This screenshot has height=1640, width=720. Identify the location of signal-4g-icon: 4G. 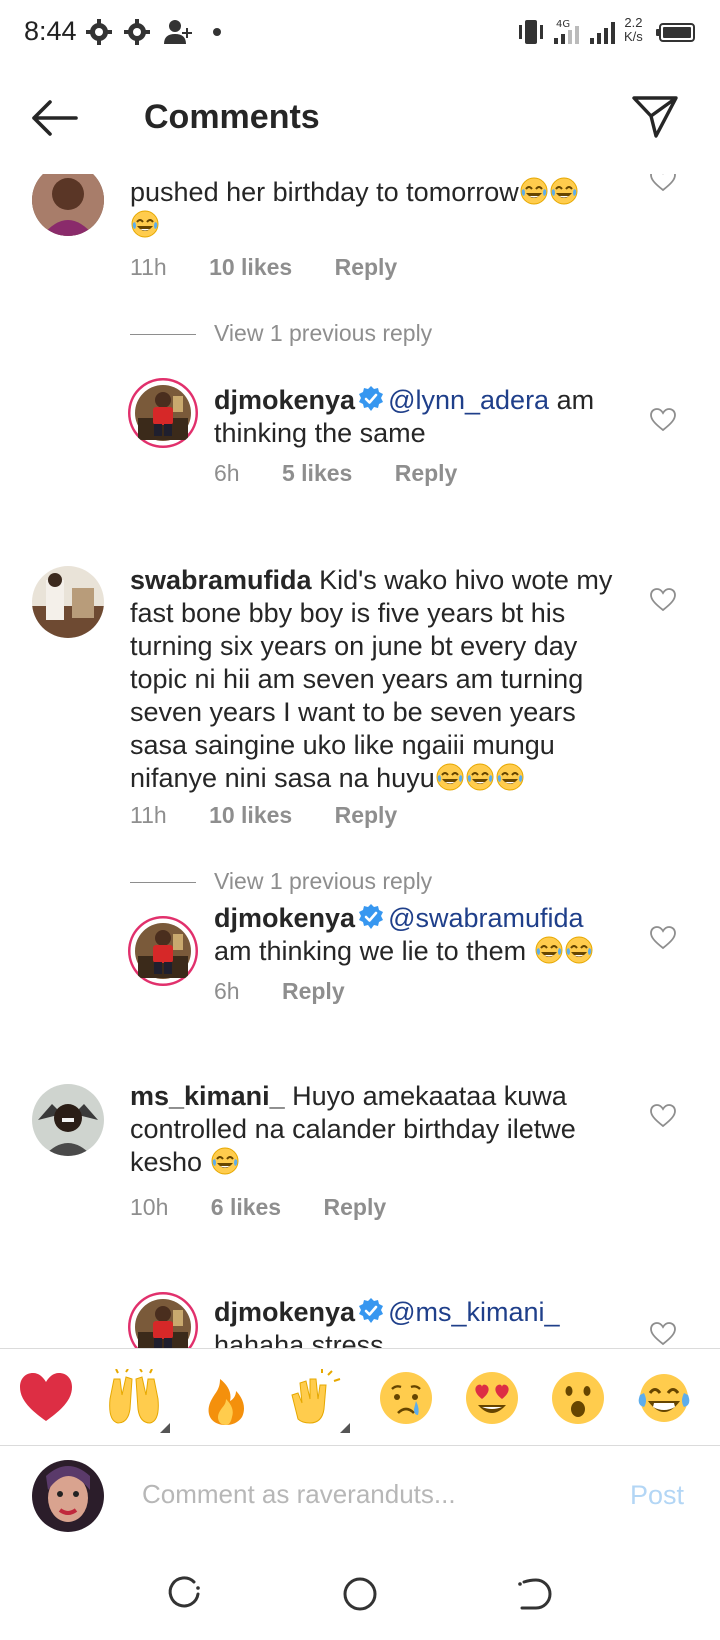
(566, 31).